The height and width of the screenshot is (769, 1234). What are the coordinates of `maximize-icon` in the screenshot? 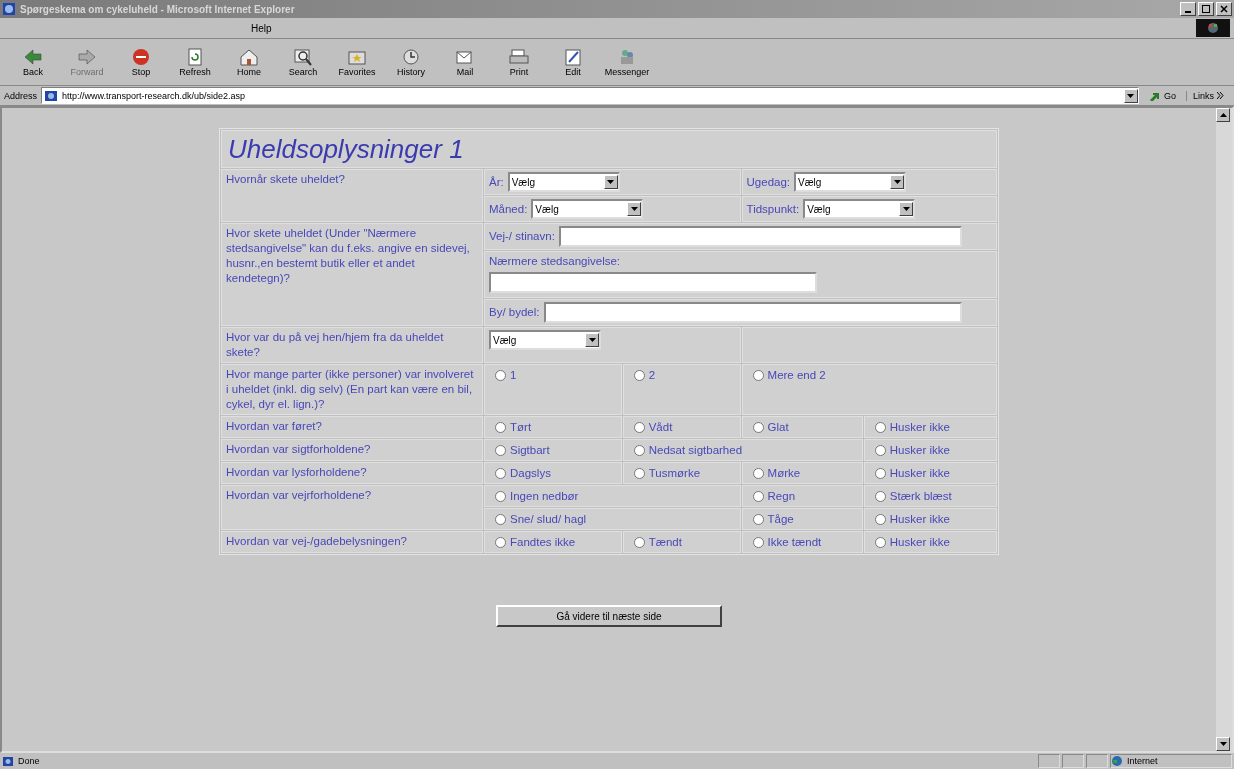 It's located at (1206, 9).